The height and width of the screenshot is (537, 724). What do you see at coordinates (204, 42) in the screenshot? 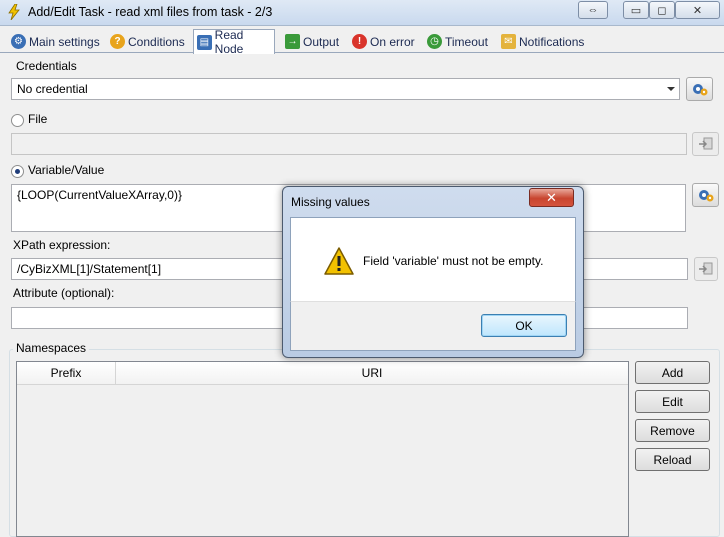
I see `xml-node-icon: ▤` at bounding box center [204, 42].